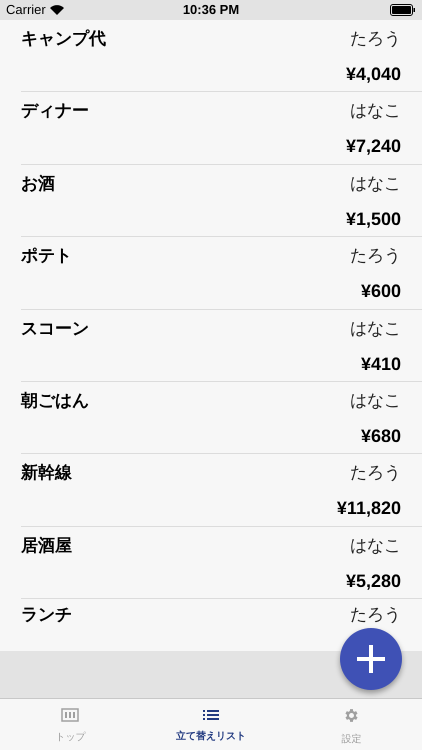 This screenshot has height=750, width=422. I want to click on expense-name: スコーン, so click(55, 329).